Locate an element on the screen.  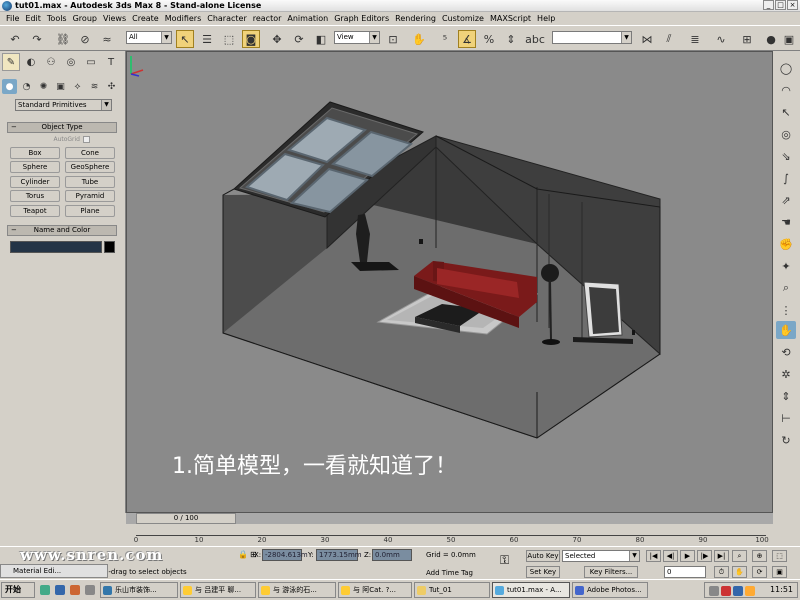
hierarchy-tab-icon: ⚇ is located at coordinates (51, 62).